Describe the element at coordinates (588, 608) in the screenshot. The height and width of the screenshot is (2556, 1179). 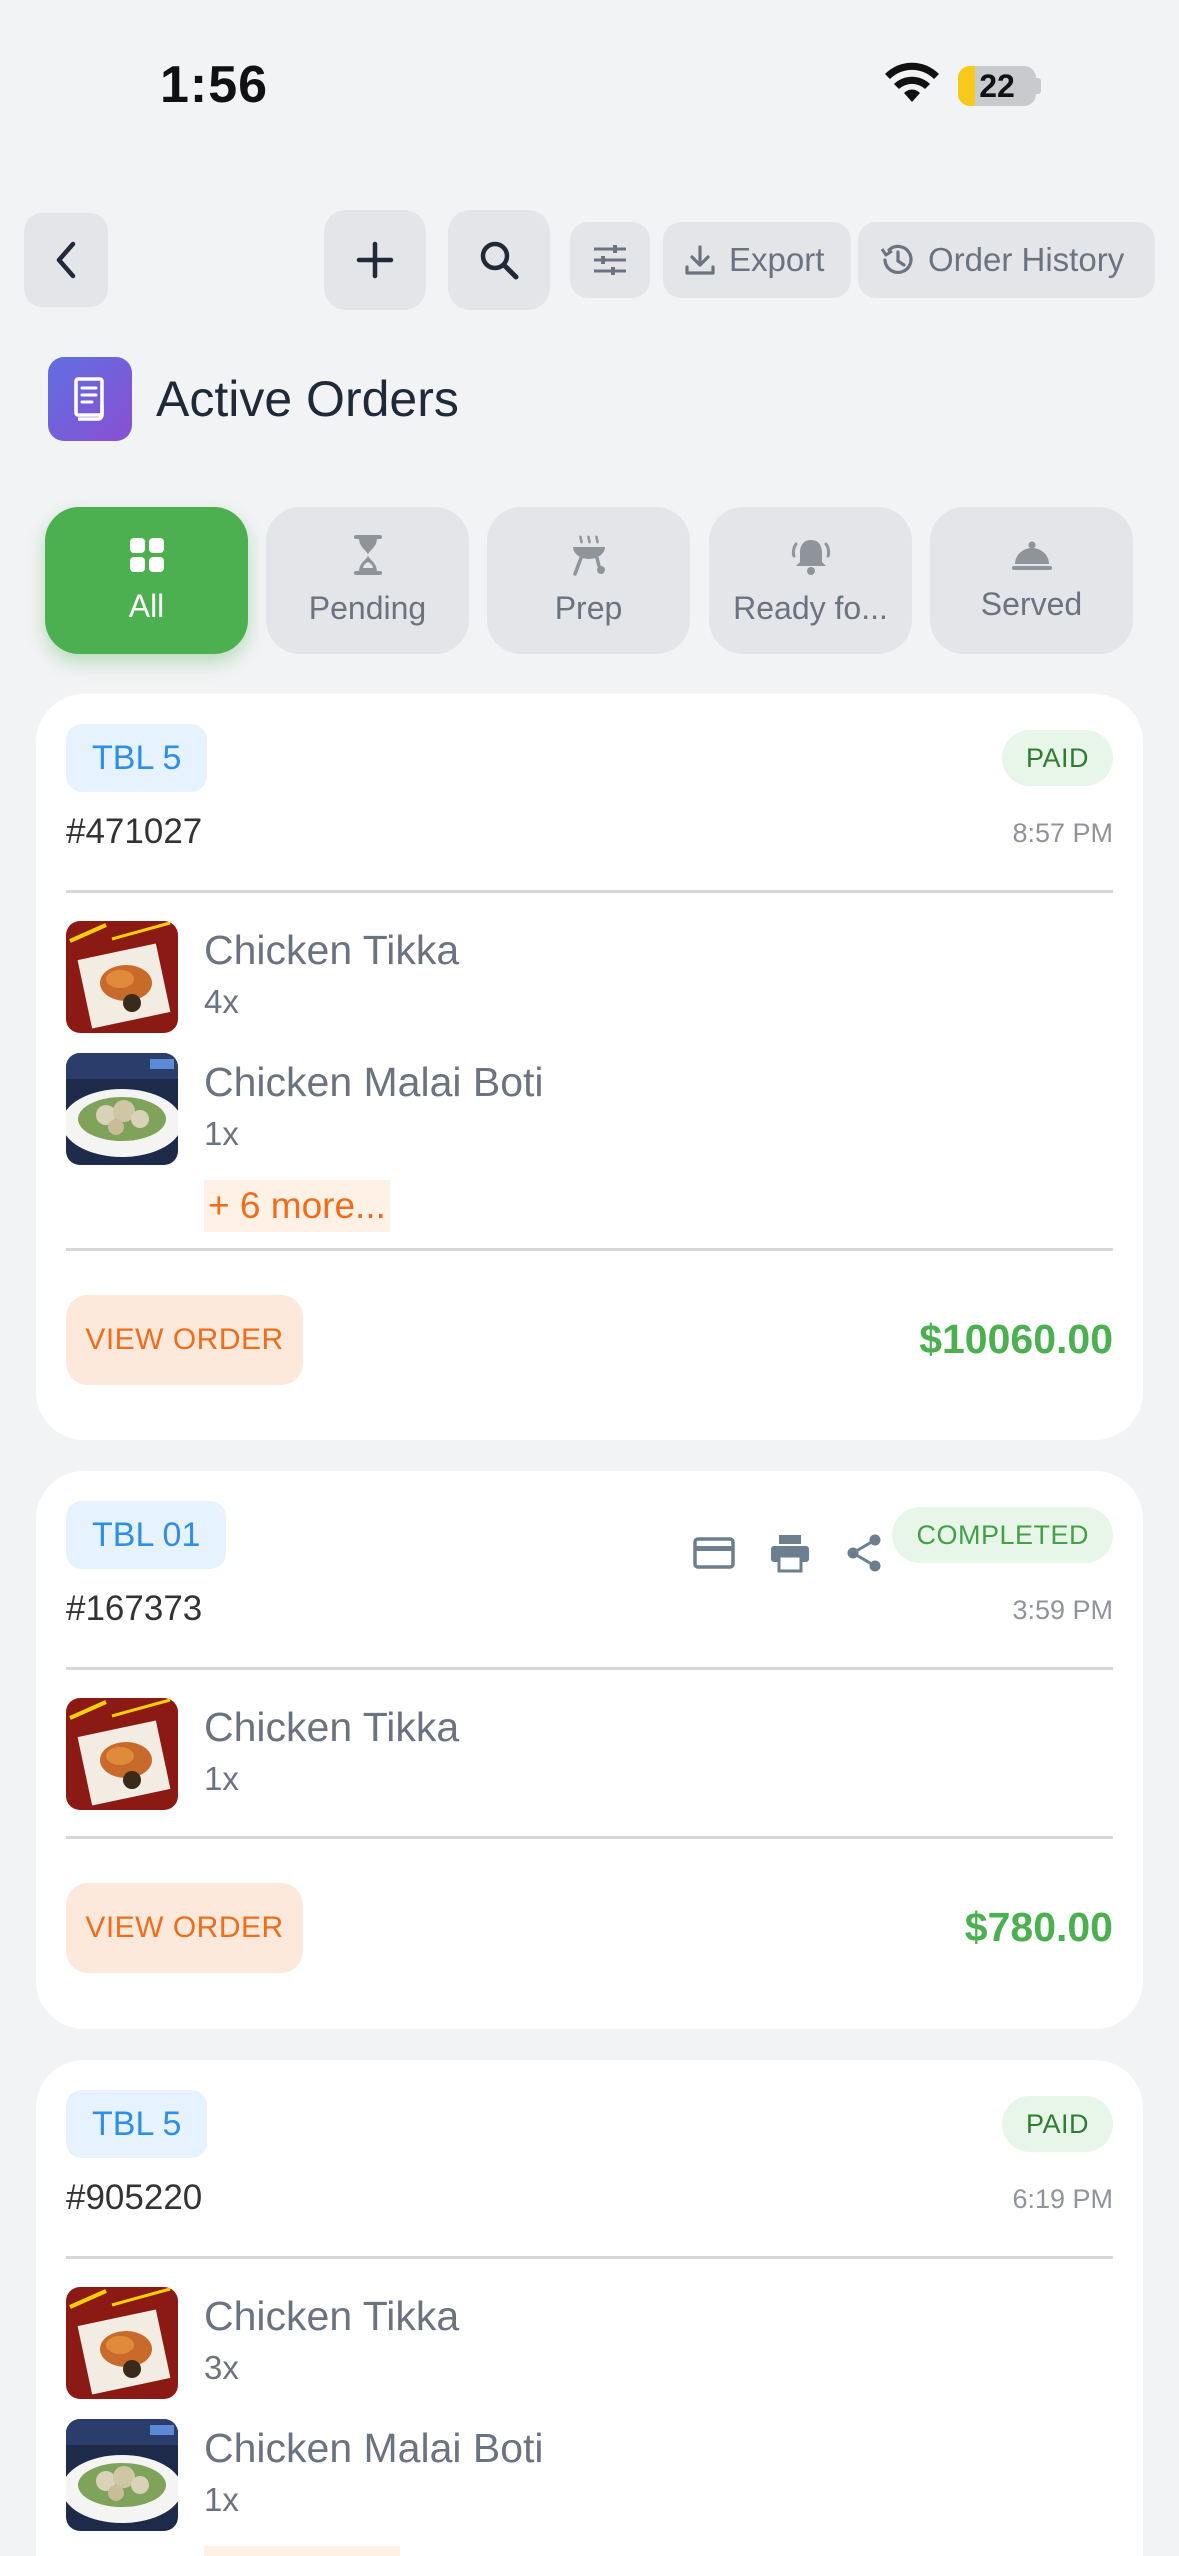
I see `tab-prep-label: Prep` at that location.